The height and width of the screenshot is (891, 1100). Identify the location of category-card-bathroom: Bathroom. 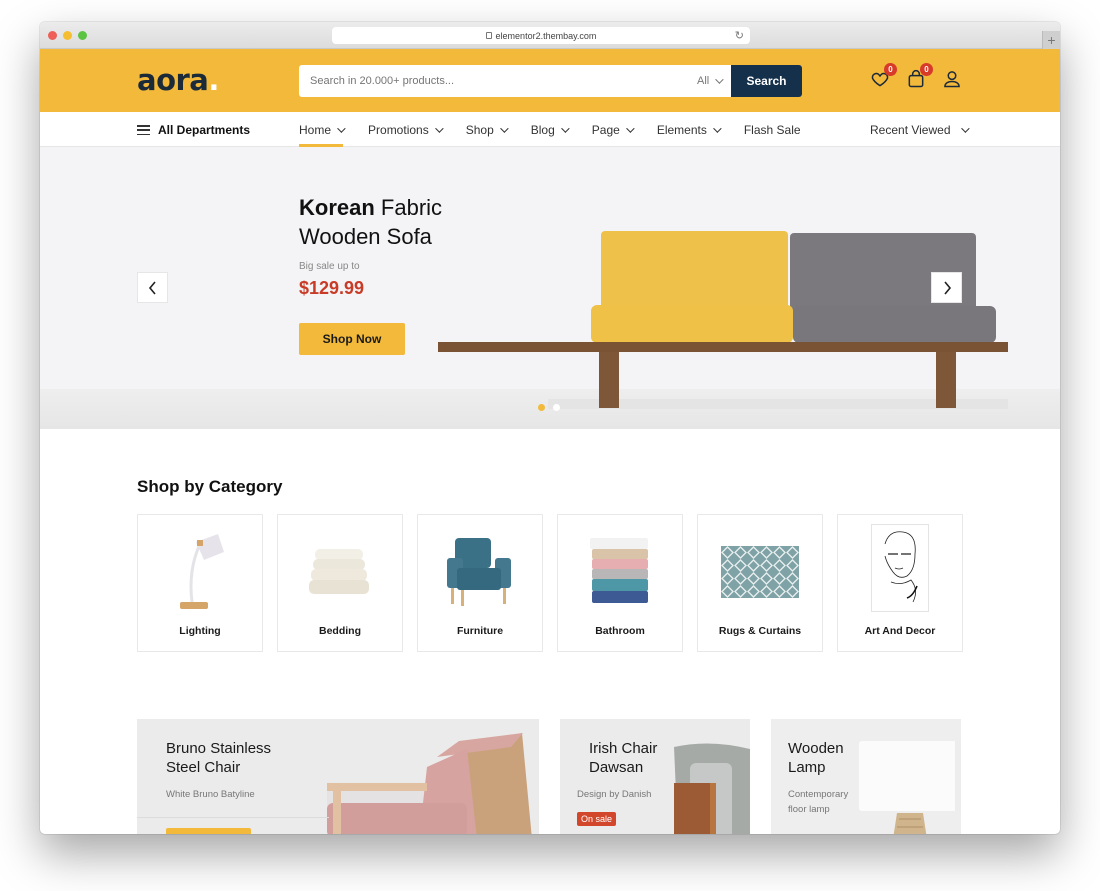
(620, 583).